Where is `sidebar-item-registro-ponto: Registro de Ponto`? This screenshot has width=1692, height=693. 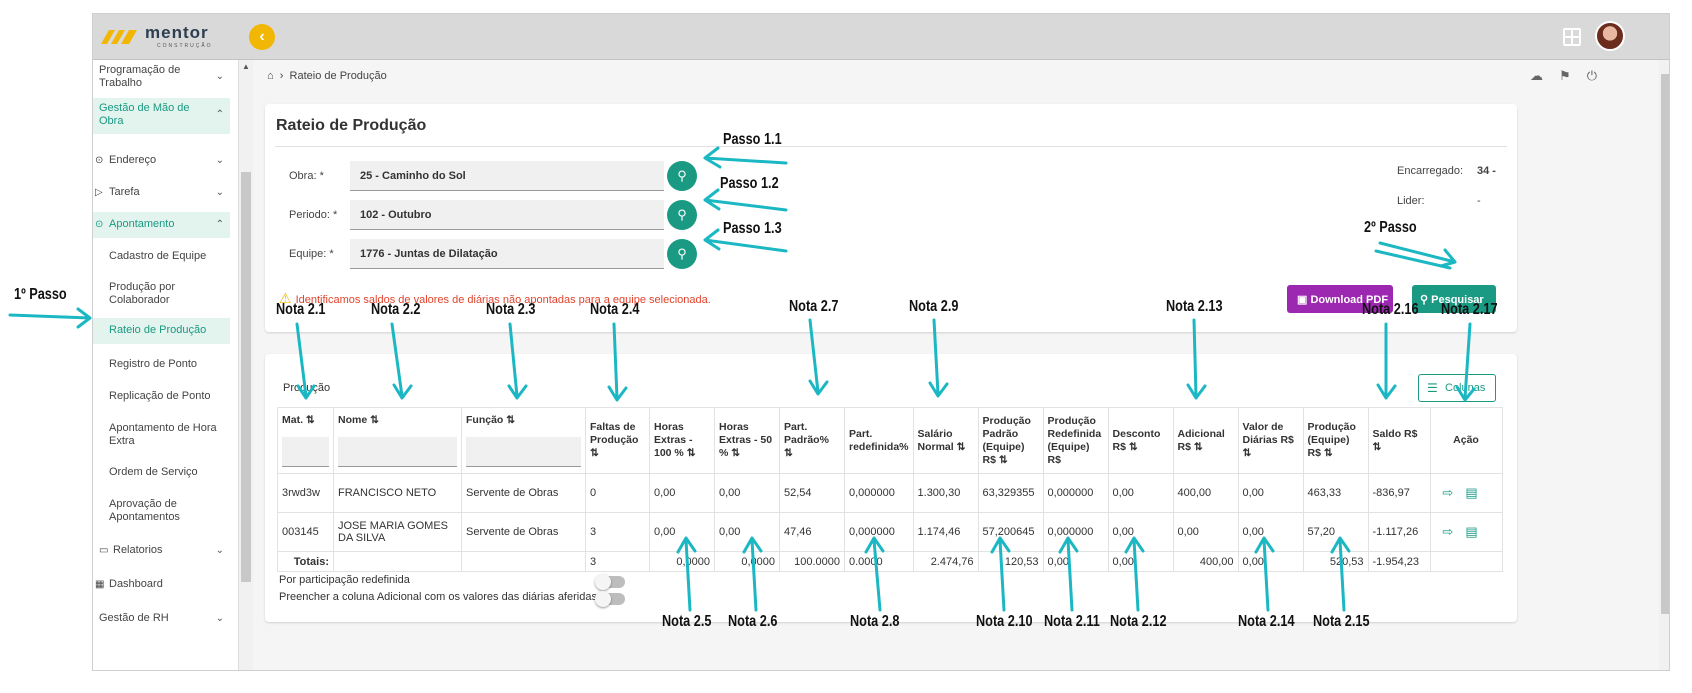 sidebar-item-registro-ponto: Registro de Ponto is located at coordinates (161, 364).